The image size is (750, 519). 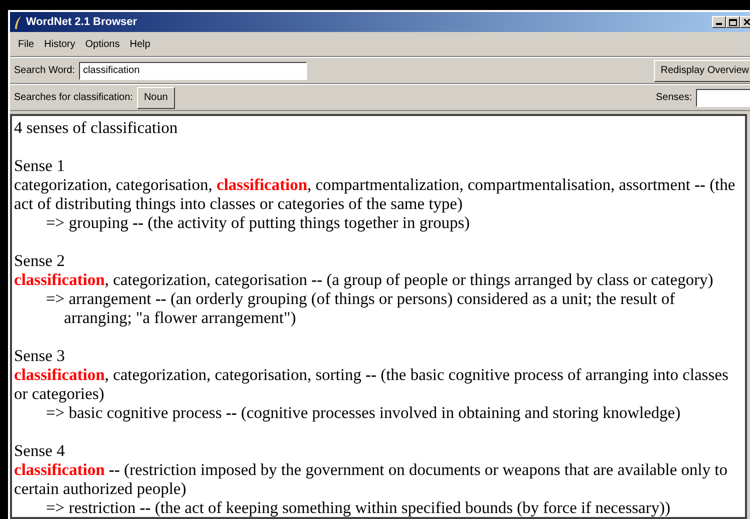 I want to click on hypernym-text: => grouping -- (the activity of putting things together in groups), so click(x=258, y=222).